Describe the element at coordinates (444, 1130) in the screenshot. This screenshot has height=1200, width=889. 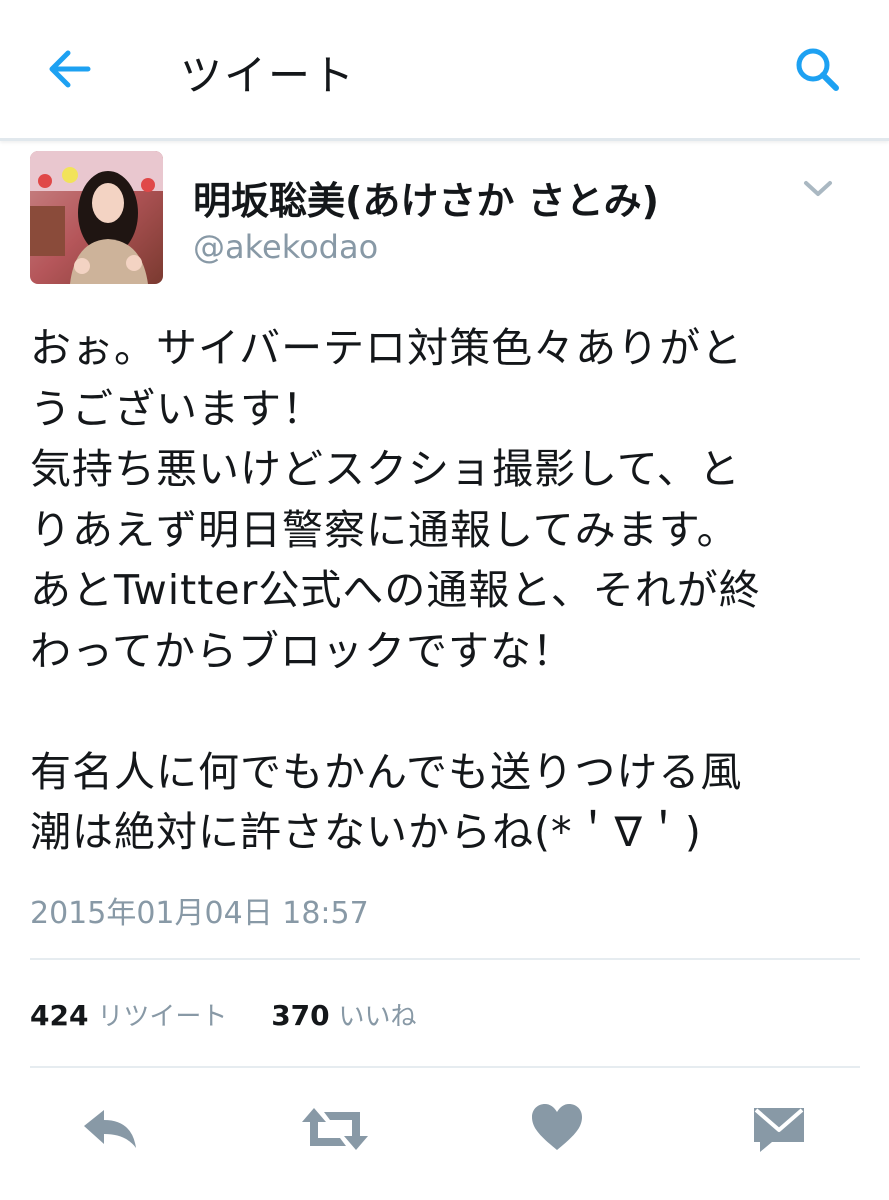
I see `action-bar` at that location.